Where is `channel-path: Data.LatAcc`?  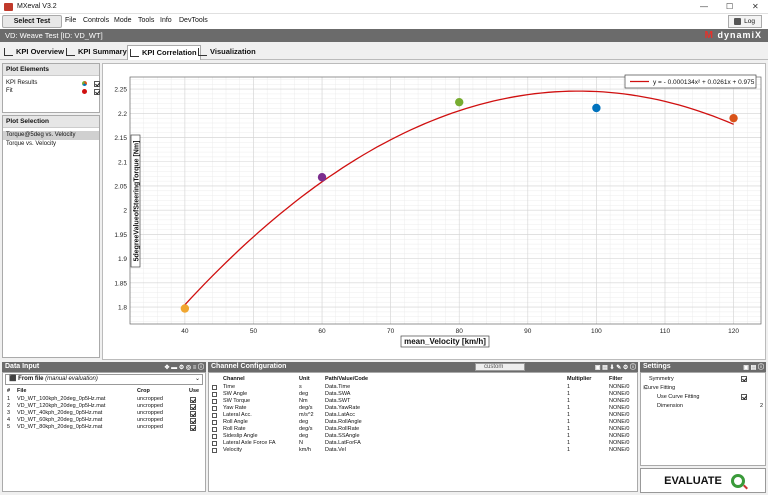 channel-path: Data.LatAcc is located at coordinates (340, 415).